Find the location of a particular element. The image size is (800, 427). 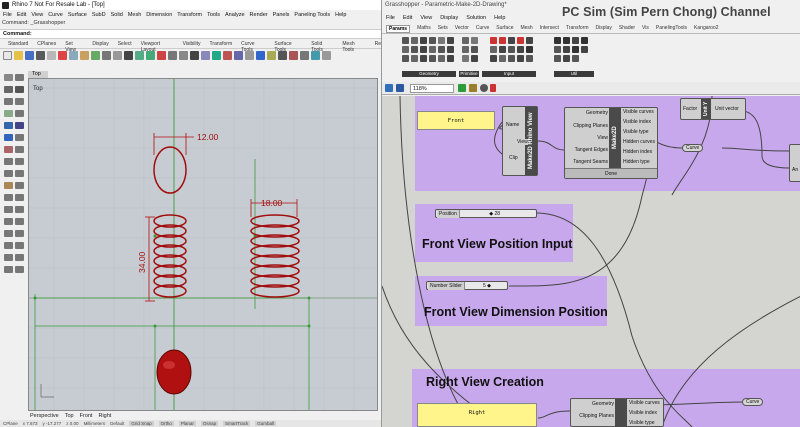

extrude-icon is located at coordinates (19, 137).